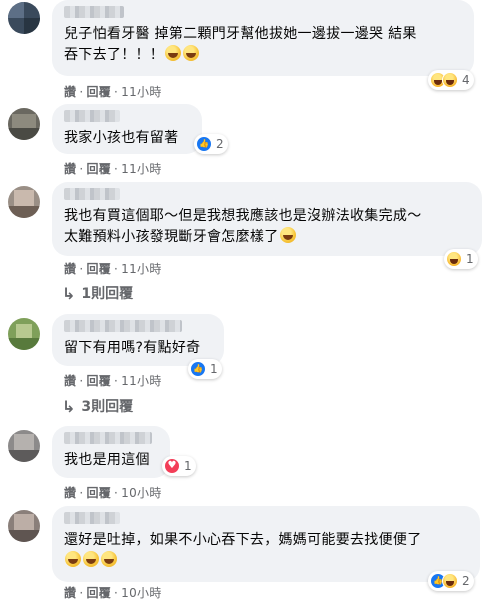 Image resolution: width=500 pixels, height=601 pixels. Describe the element at coordinates (243, 540) in the screenshot. I see `comment-text: 還好是吐掉，如果不小心吞下去，媽媽可能要去找便便了` at that location.